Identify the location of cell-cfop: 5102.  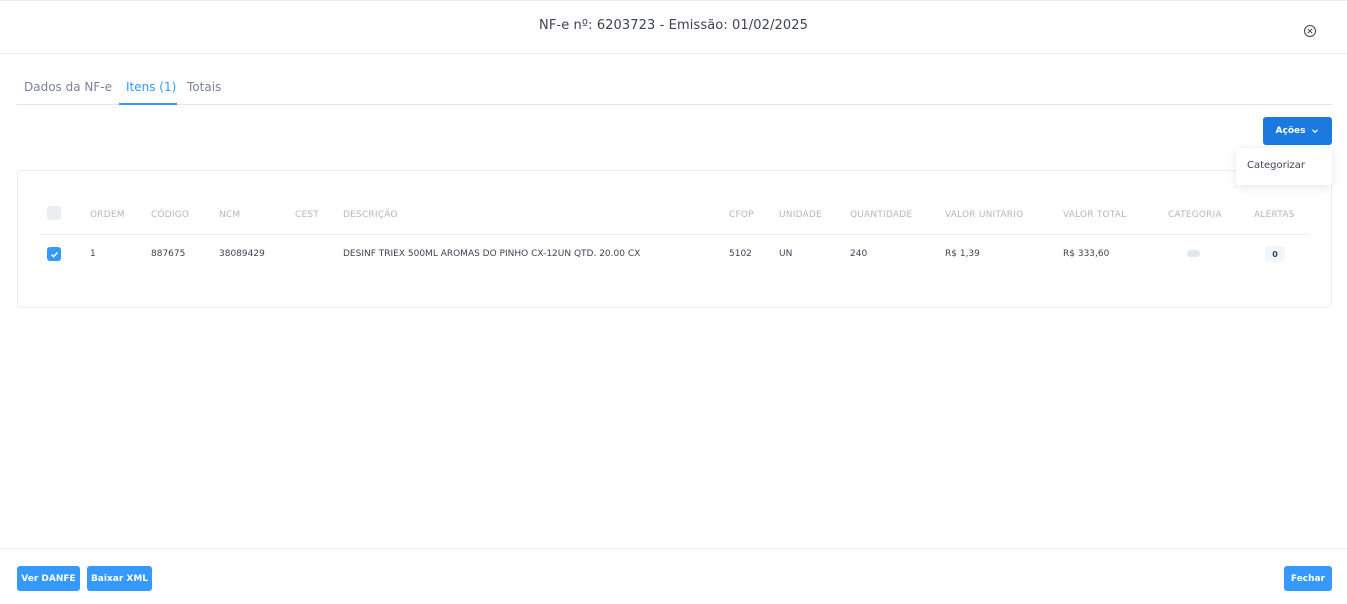
(740, 254).